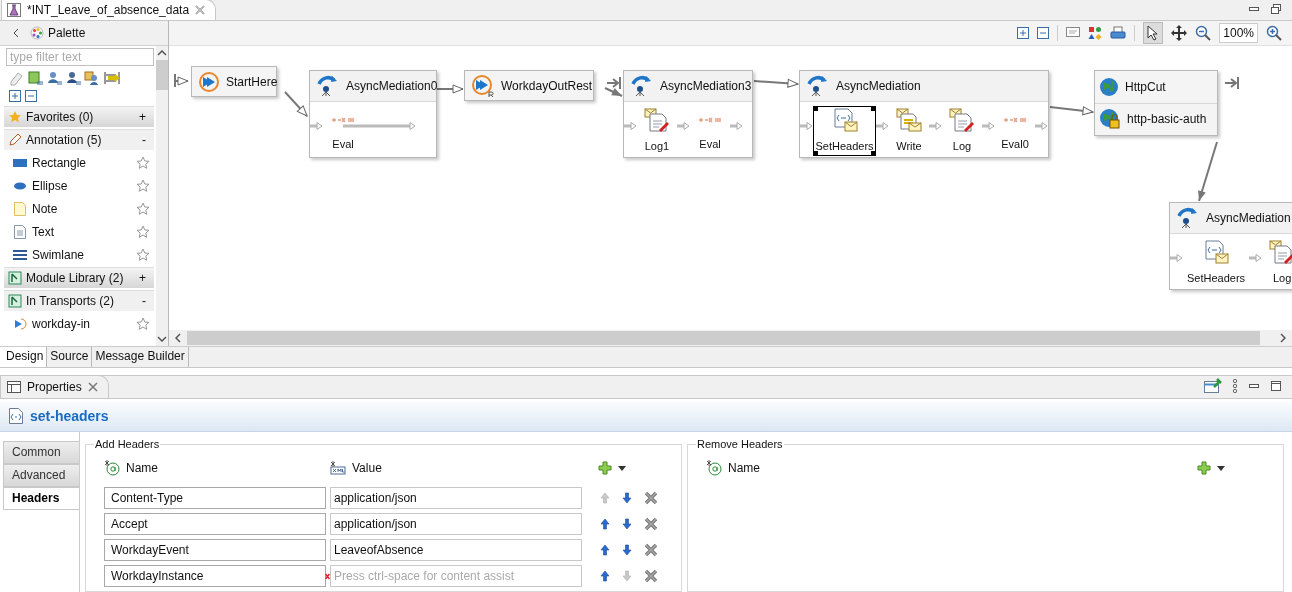 This screenshot has width=1292, height=592. What do you see at coordinates (79, 323) in the screenshot?
I see `palette-tool: workday-in` at bounding box center [79, 323].